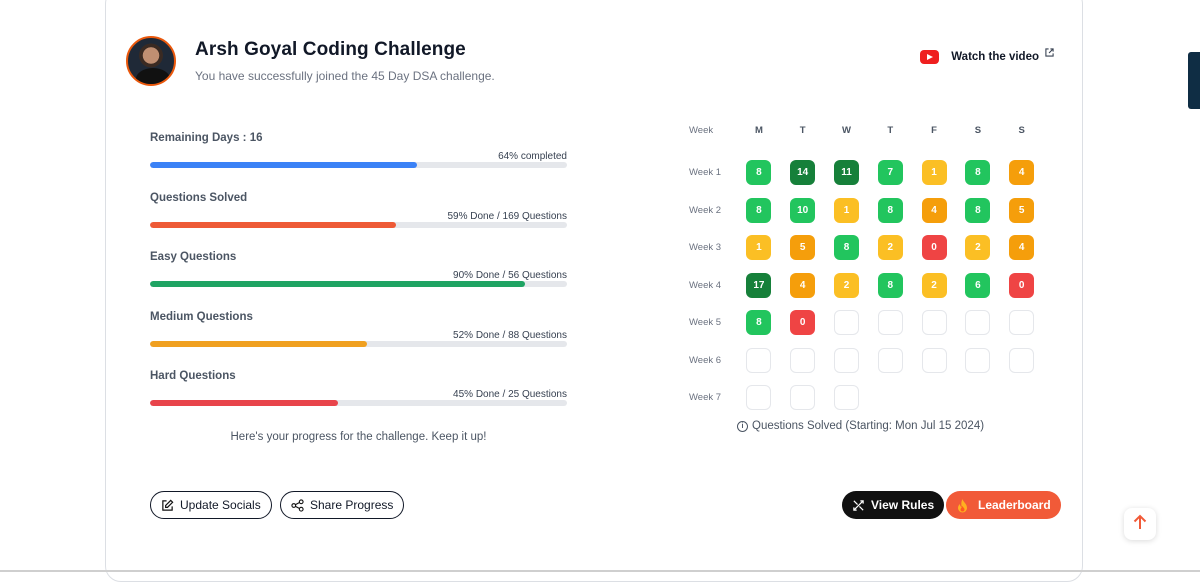 The width and height of the screenshot is (1200, 582). What do you see at coordinates (759, 285) in the screenshot?
I see `day-cell: 17` at bounding box center [759, 285].